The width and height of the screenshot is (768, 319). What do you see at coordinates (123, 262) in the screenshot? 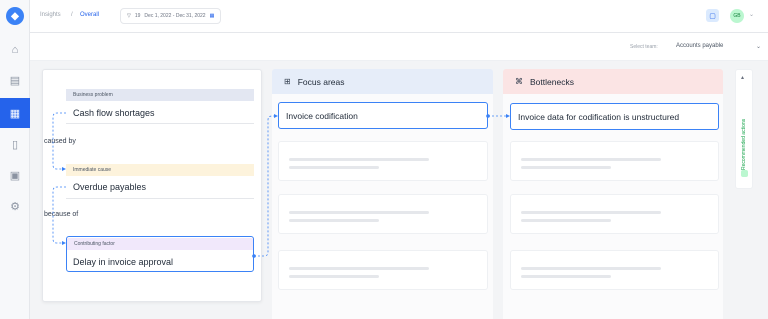
I see `contributing-factor-text: Delay in invoice approval` at bounding box center [123, 262].